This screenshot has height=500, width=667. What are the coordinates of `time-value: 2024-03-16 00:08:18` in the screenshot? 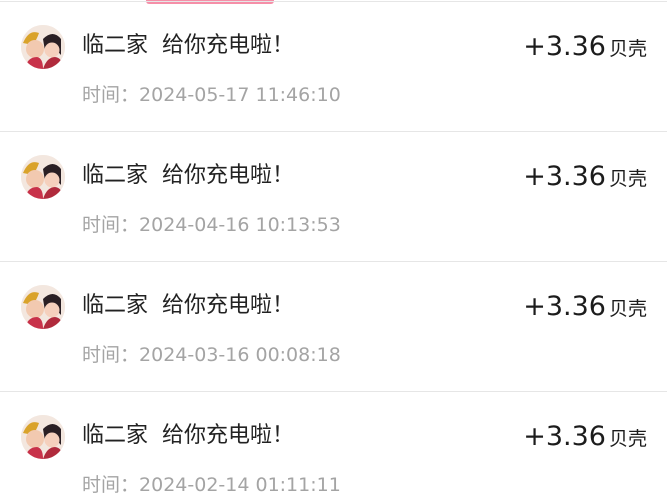 It's located at (240, 355).